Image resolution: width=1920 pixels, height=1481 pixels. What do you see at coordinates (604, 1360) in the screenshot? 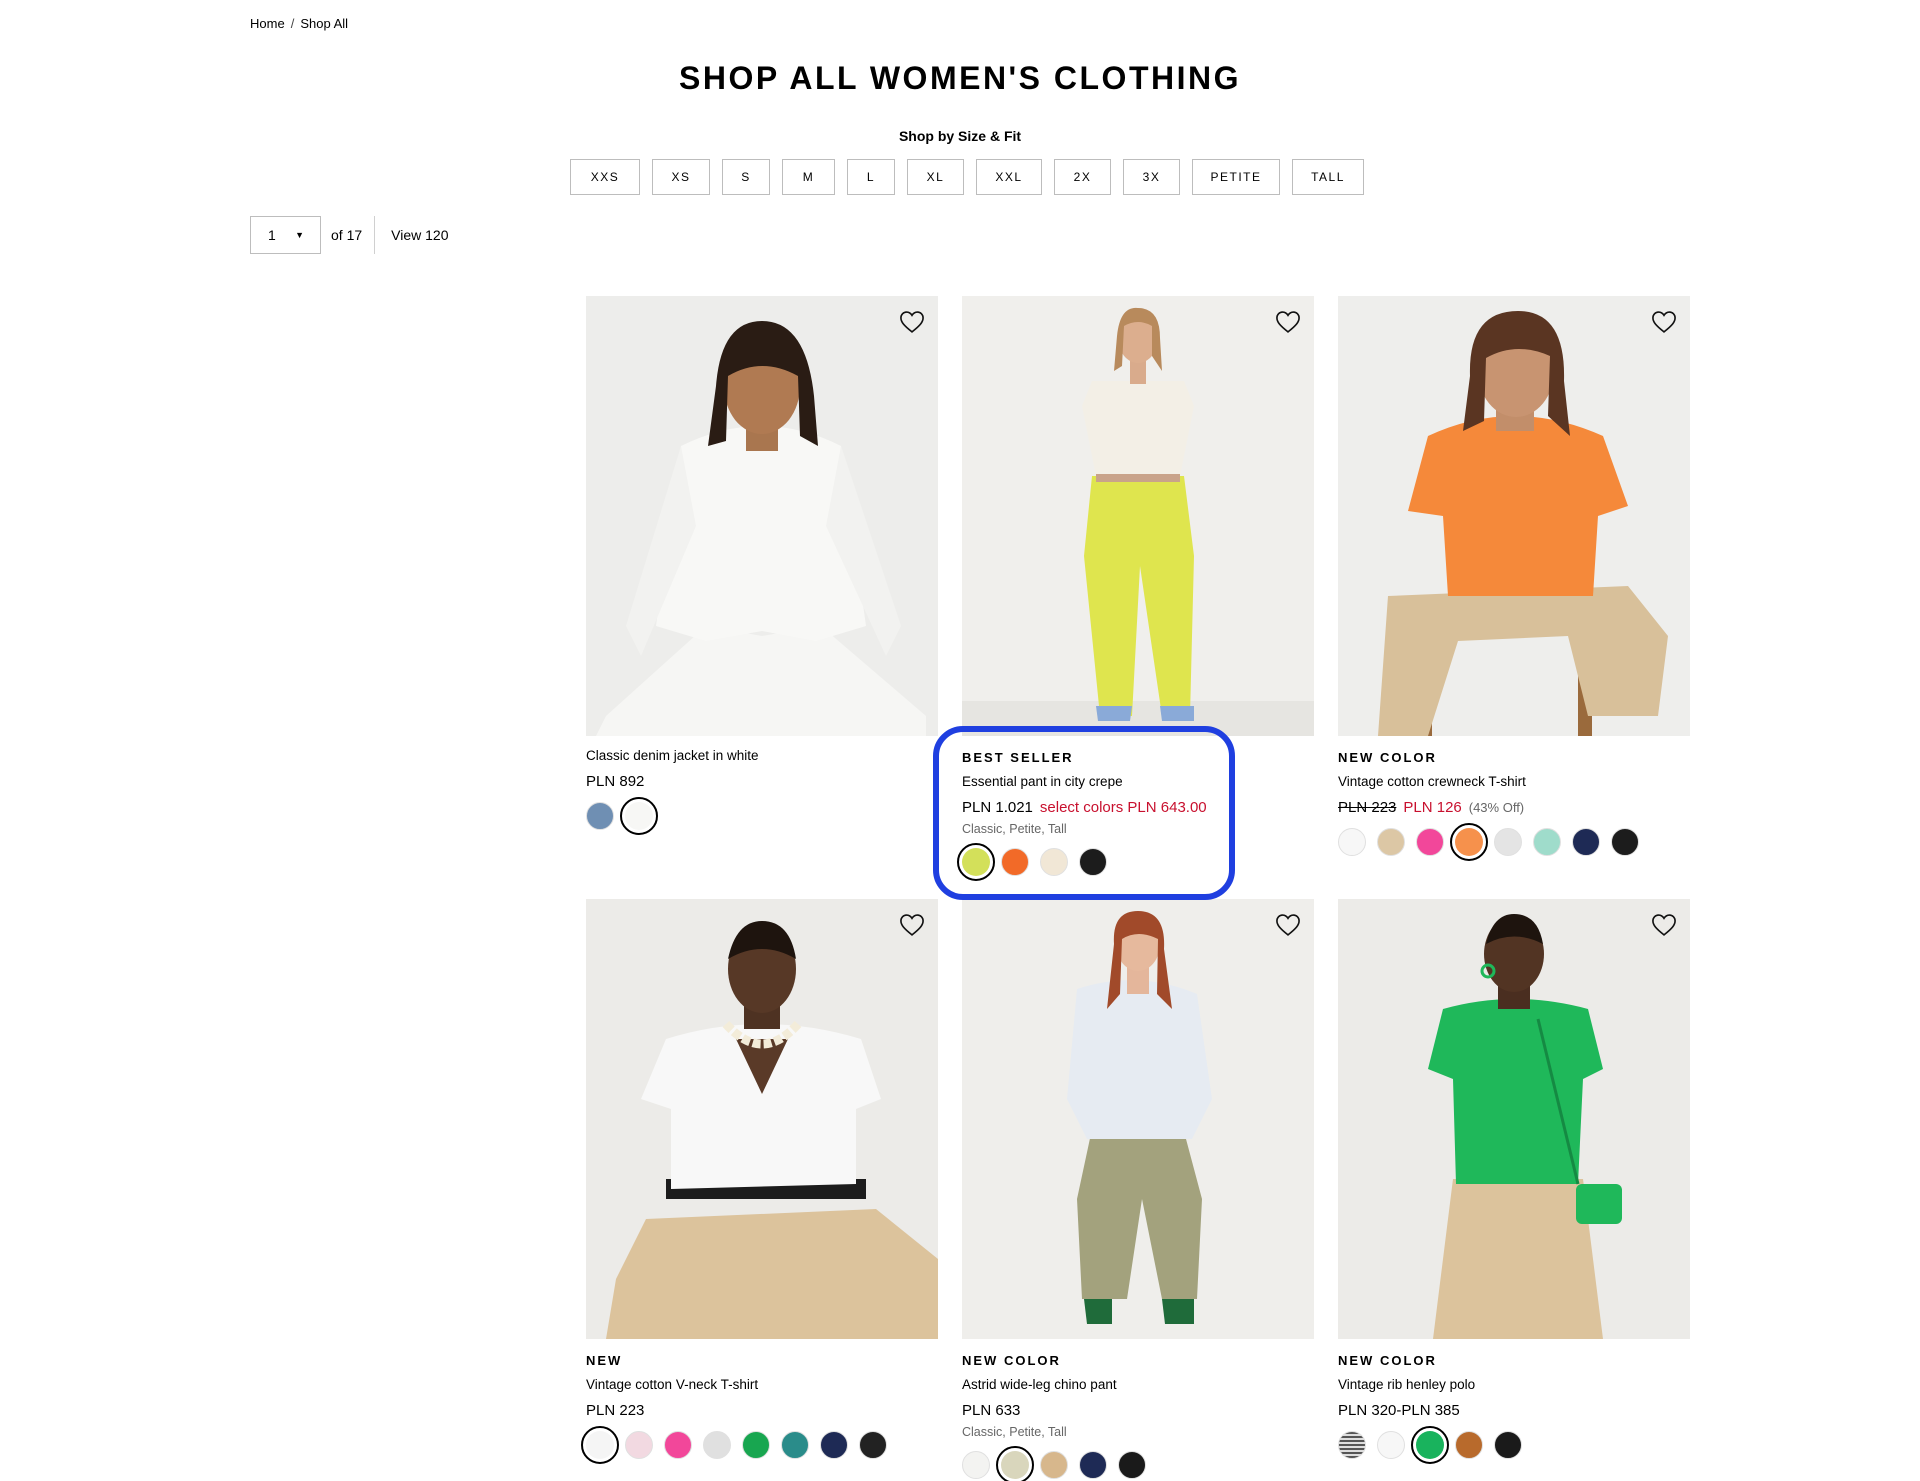
I see `product-badge: NEW` at bounding box center [604, 1360].